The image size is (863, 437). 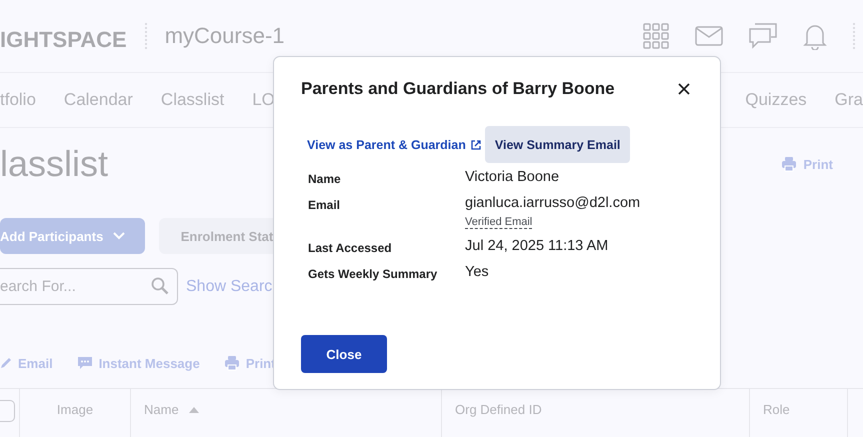 I want to click on column-header: Role, so click(x=776, y=409).